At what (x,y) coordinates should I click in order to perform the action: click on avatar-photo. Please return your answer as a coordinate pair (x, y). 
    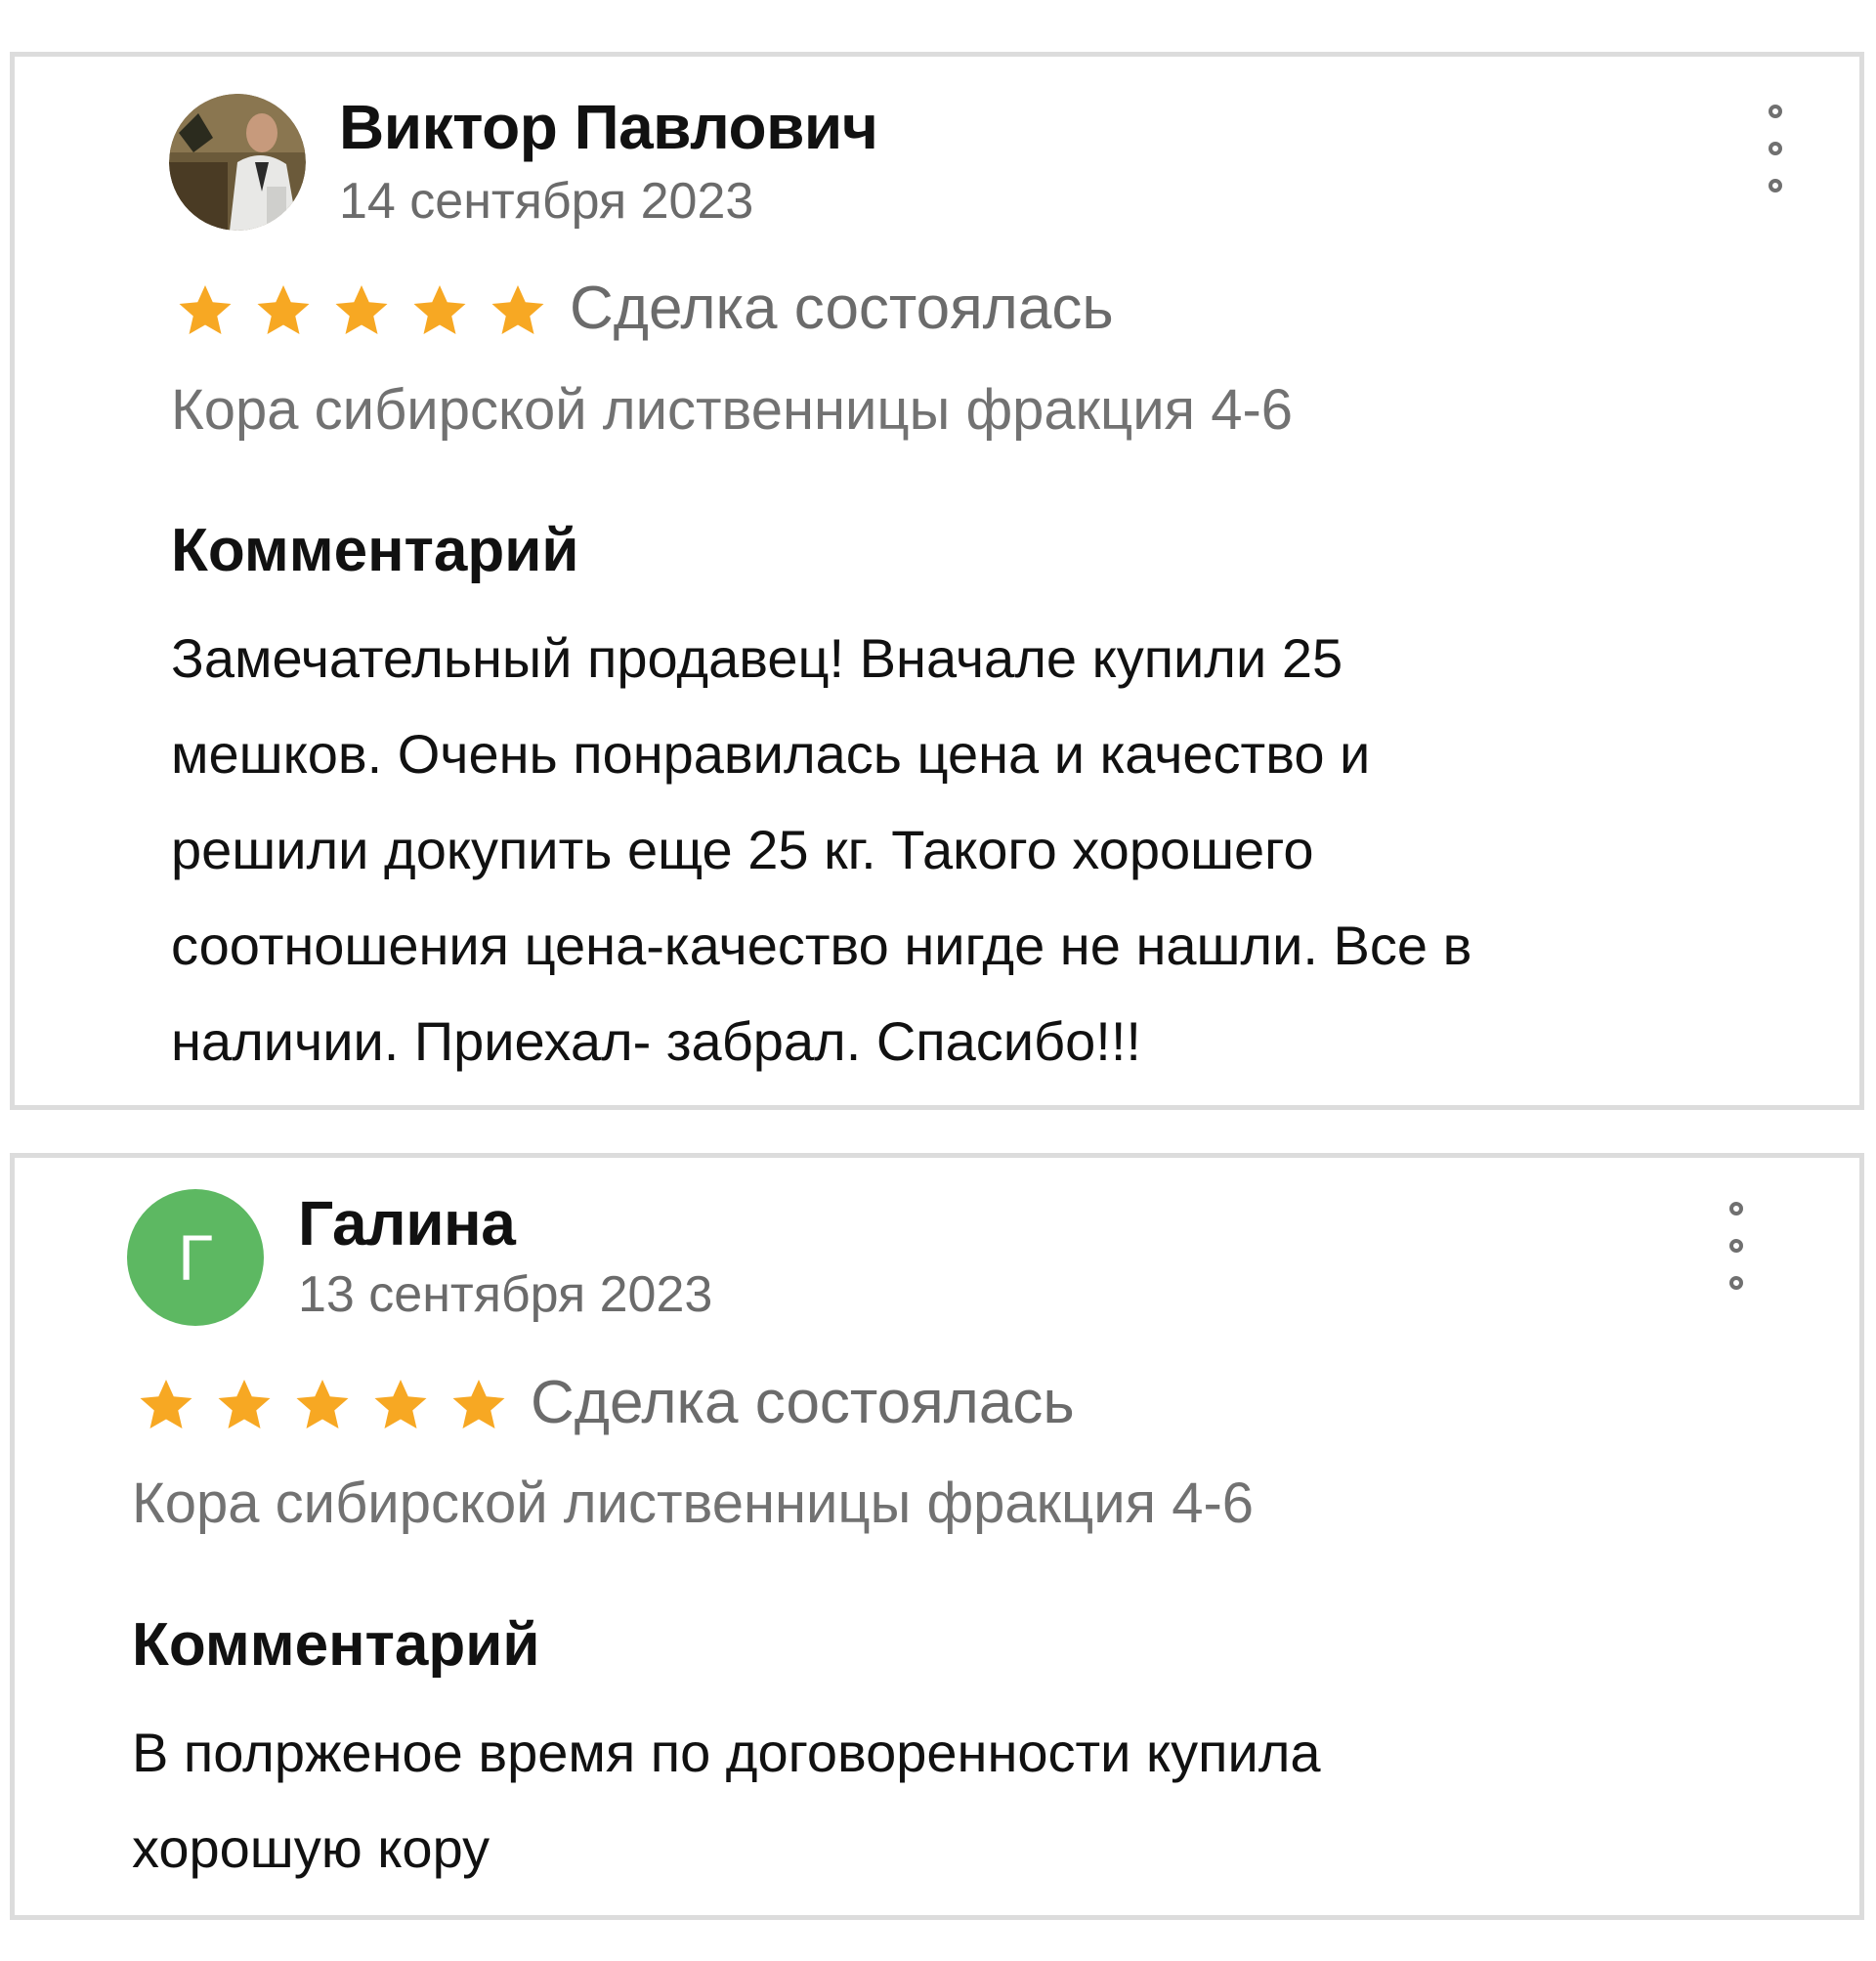
    Looking at the image, I should click on (237, 163).